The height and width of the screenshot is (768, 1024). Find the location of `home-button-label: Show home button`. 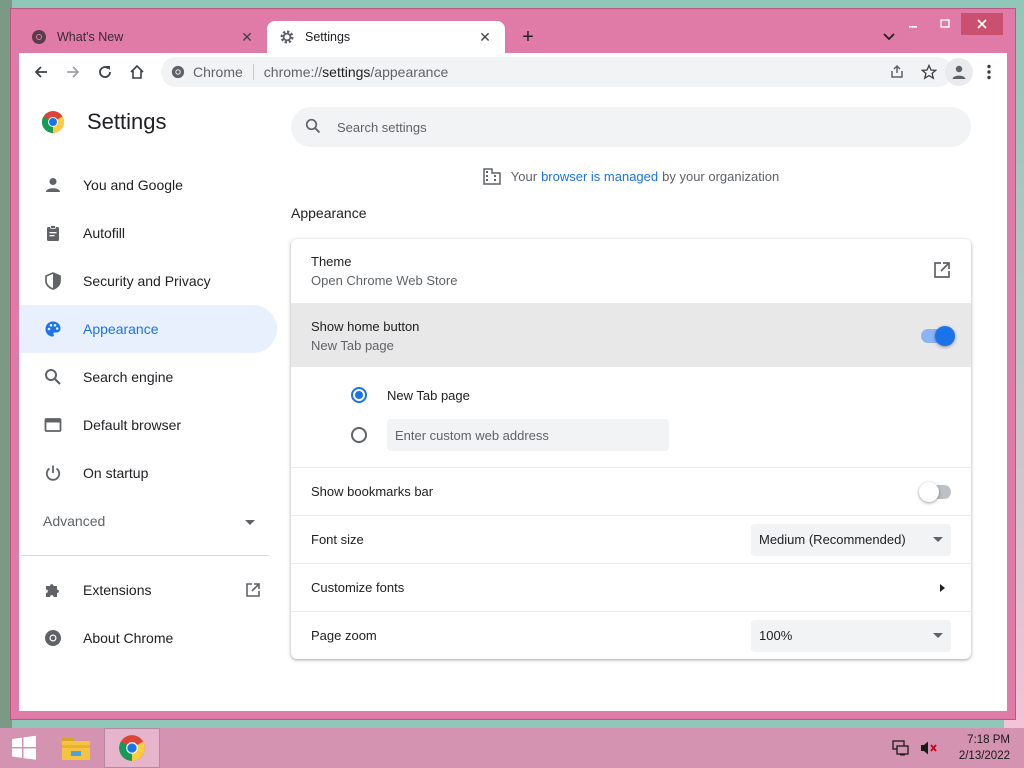

home-button-label: Show home button is located at coordinates (365, 326).